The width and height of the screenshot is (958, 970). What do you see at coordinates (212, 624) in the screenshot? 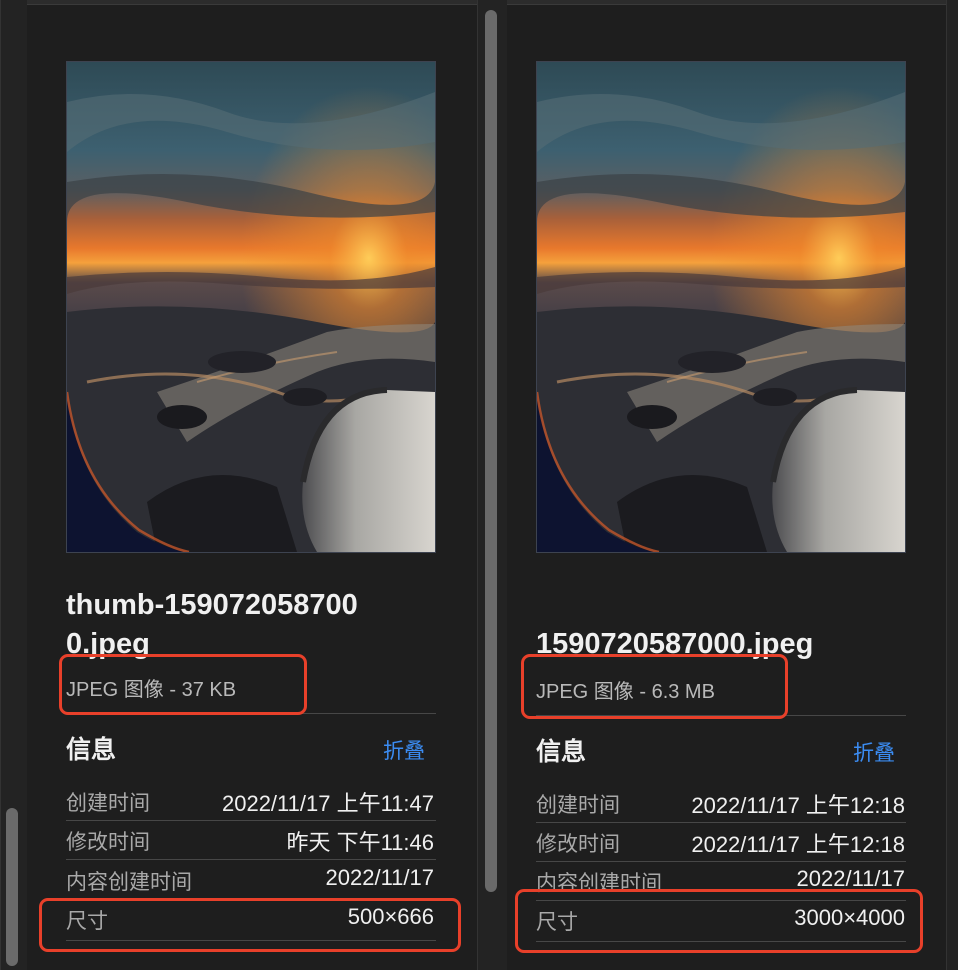
I see `file-name: thumb-159072058700 0.jpeg` at bounding box center [212, 624].